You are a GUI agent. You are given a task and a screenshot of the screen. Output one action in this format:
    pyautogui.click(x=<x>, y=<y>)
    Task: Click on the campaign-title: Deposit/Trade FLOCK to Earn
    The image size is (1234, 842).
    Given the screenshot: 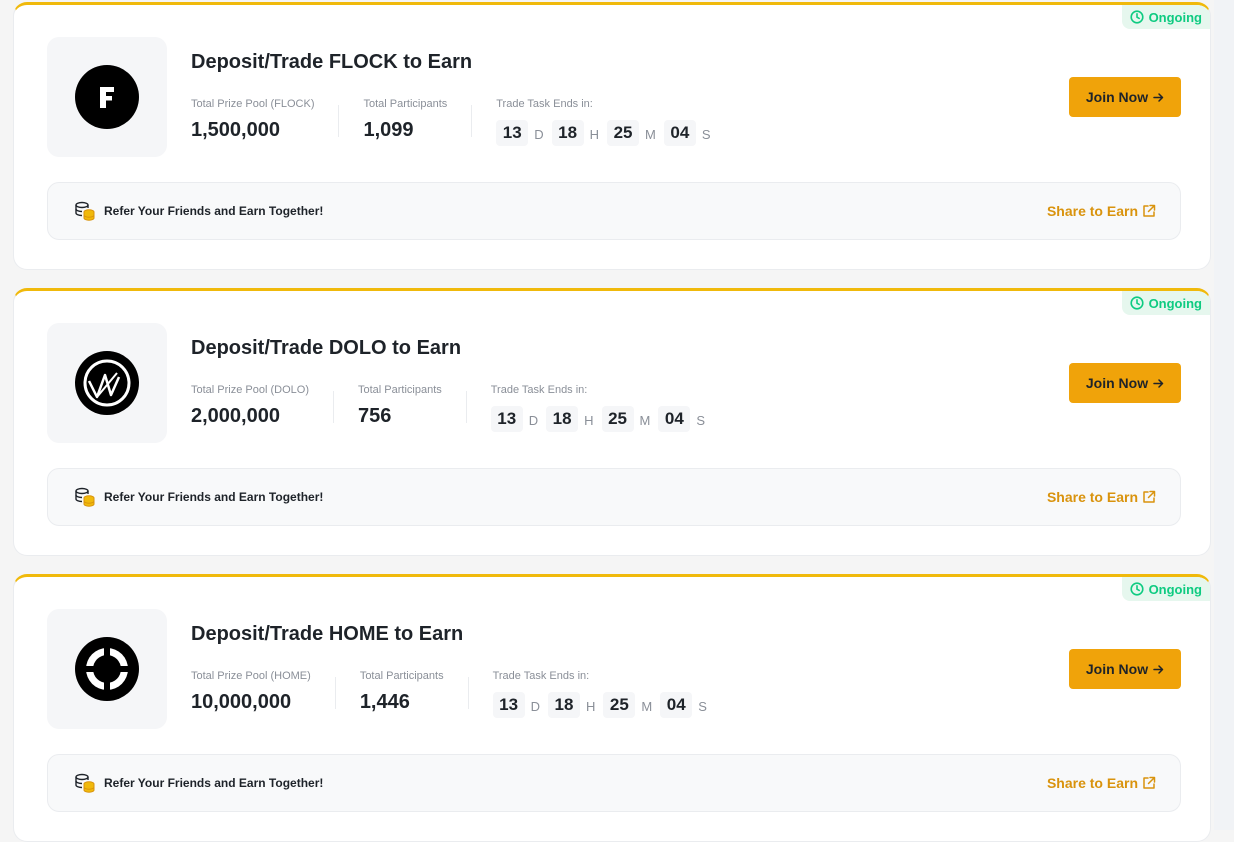 What is the action you would take?
    pyautogui.click(x=332, y=62)
    